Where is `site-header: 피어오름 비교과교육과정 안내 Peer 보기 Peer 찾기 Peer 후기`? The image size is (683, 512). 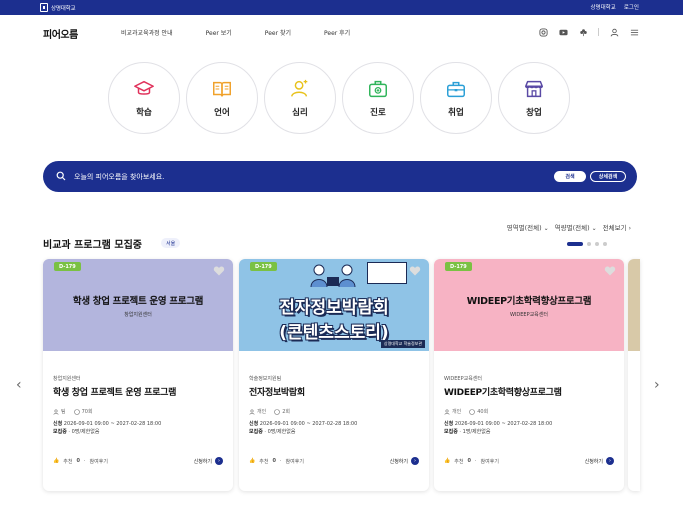 site-header: 피어오름 비교과교육과정 안내 Peer 보기 Peer 찾기 Peer 후기 is located at coordinates (341, 34).